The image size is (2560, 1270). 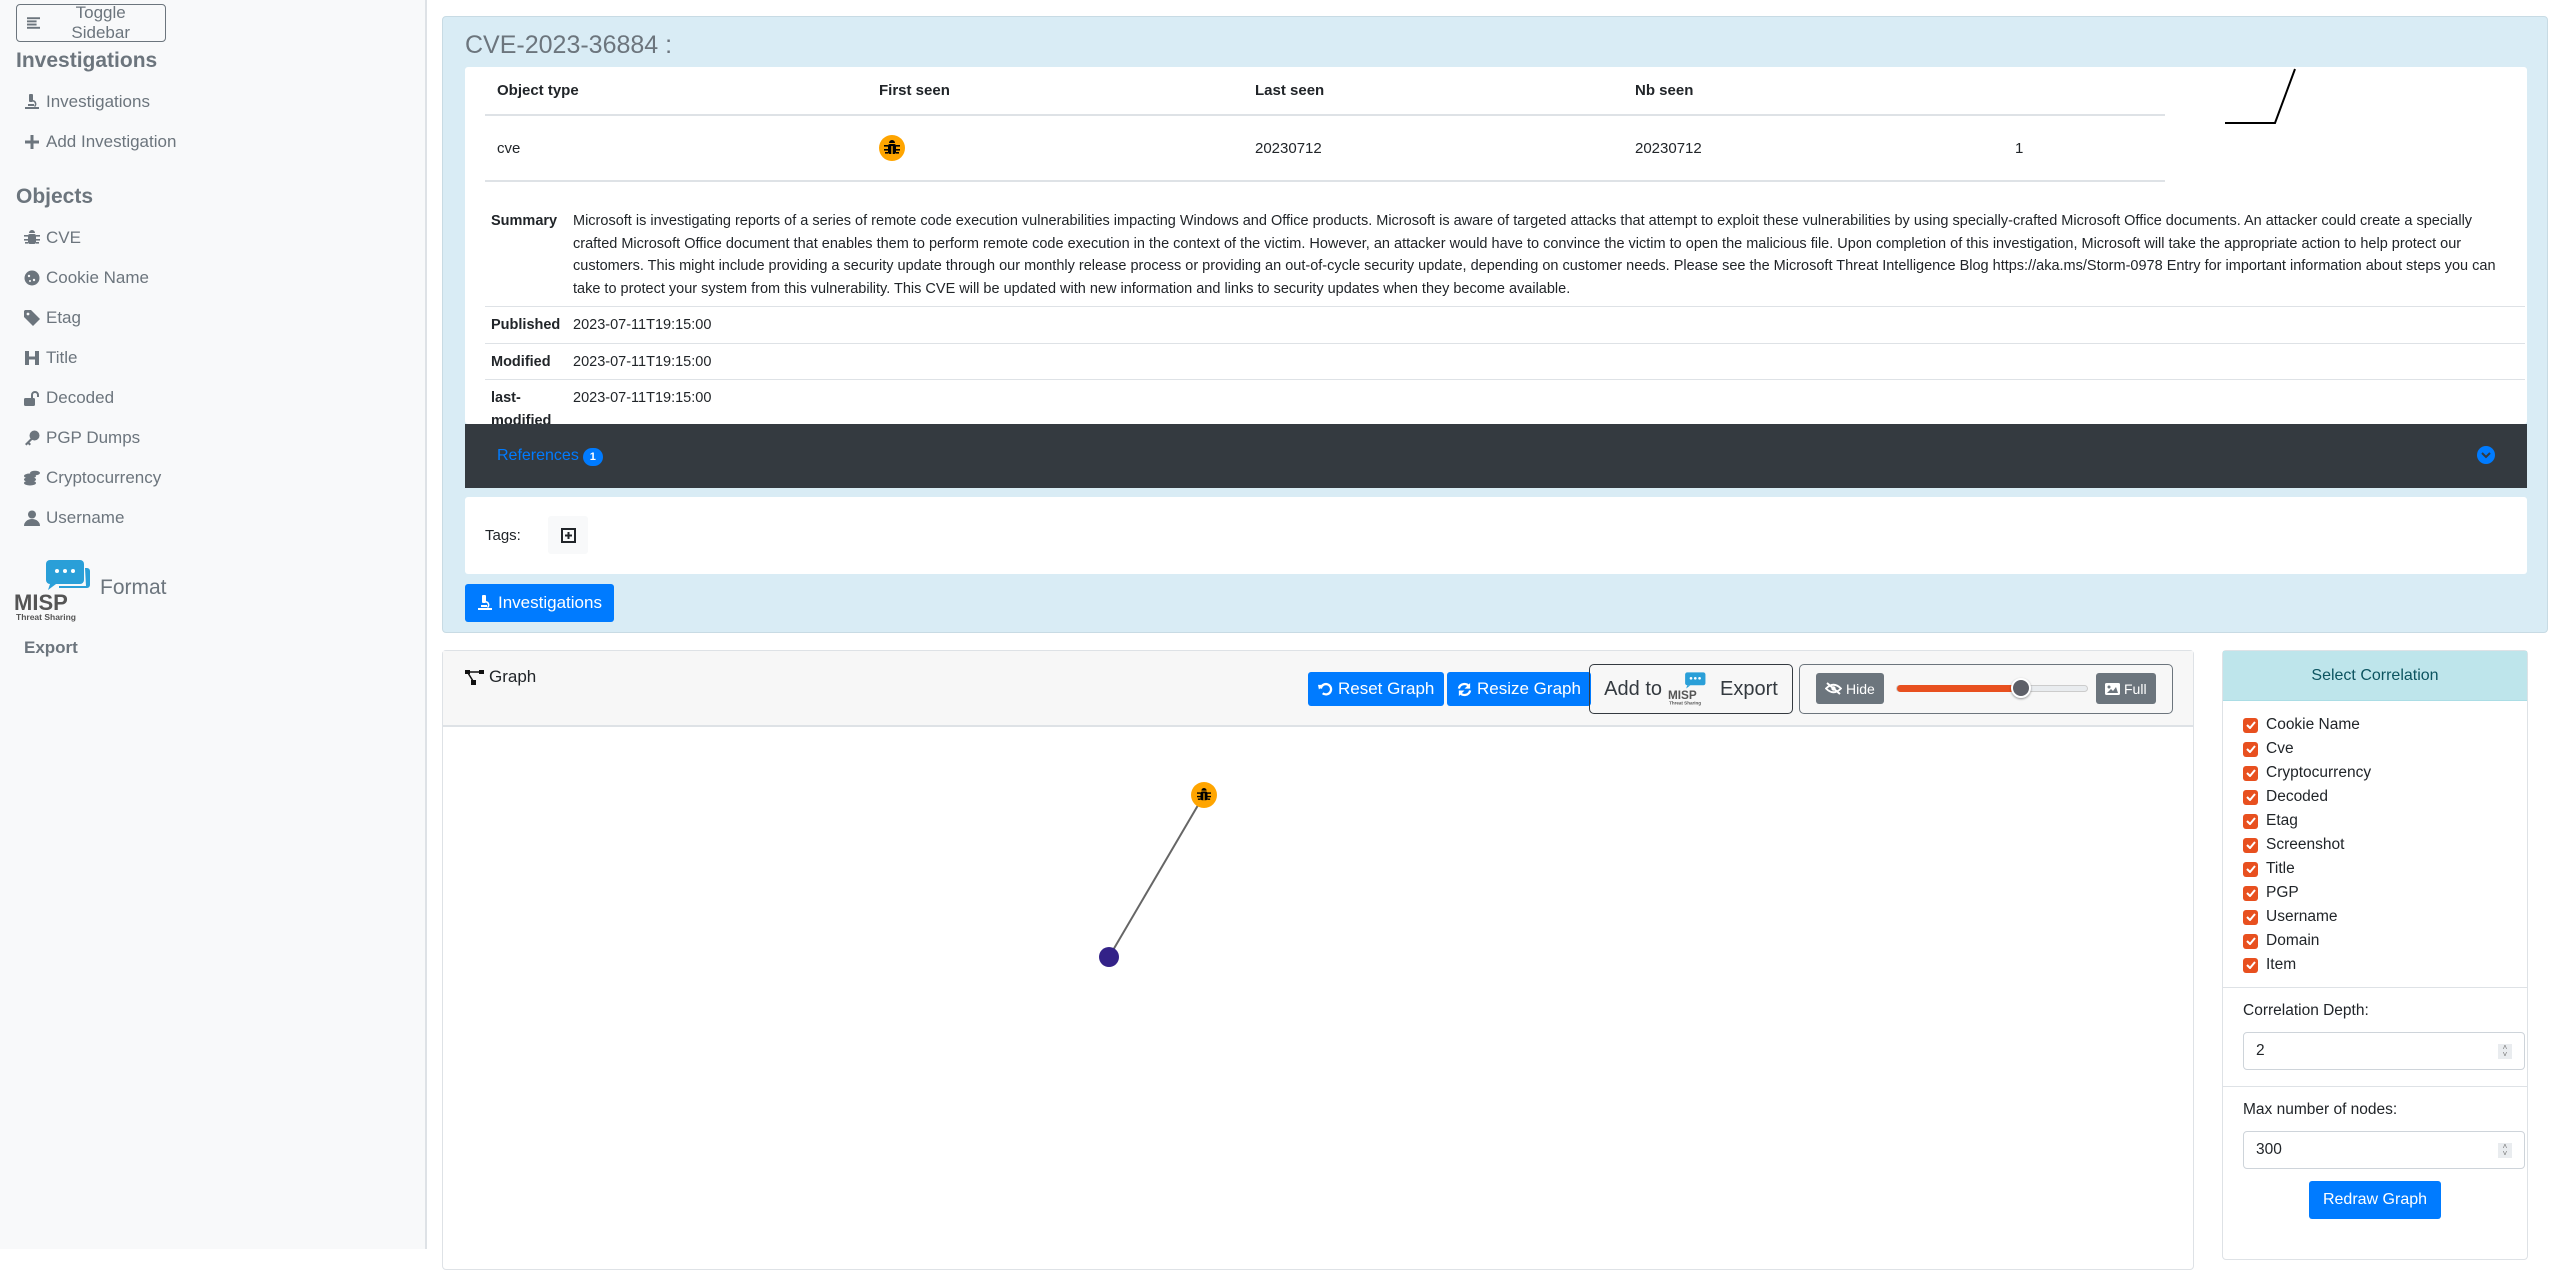 I want to click on references-count-badge: 1, so click(x=592, y=456).